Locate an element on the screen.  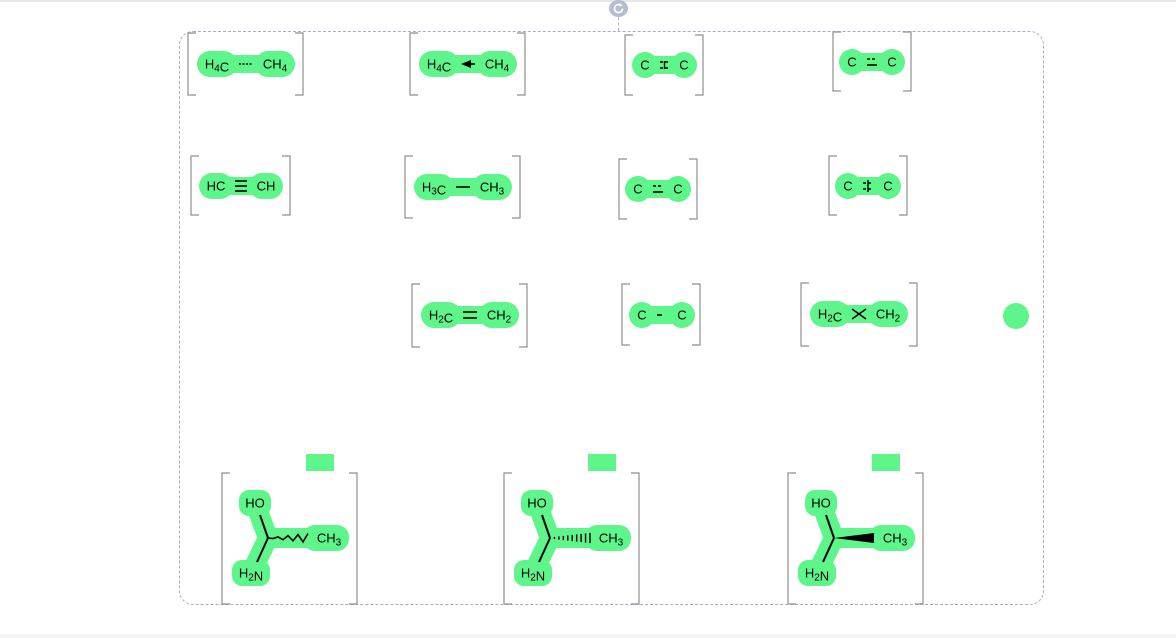
attachment-highlight is located at coordinates (1016, 316).